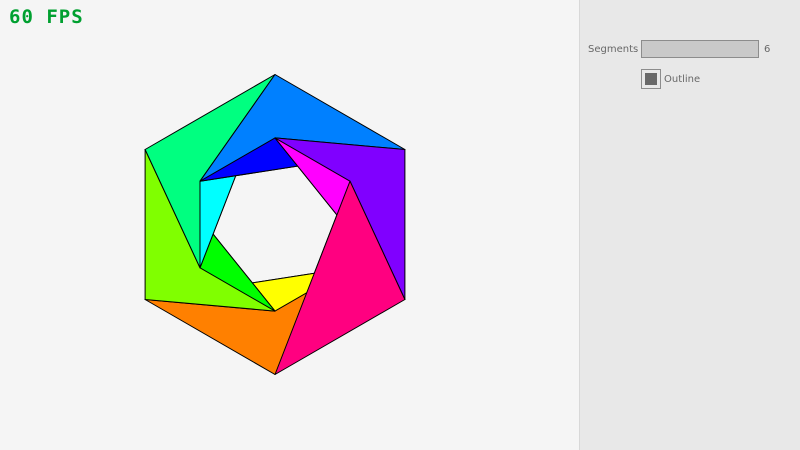  I want to click on outline-label: Outline, so click(682, 79).